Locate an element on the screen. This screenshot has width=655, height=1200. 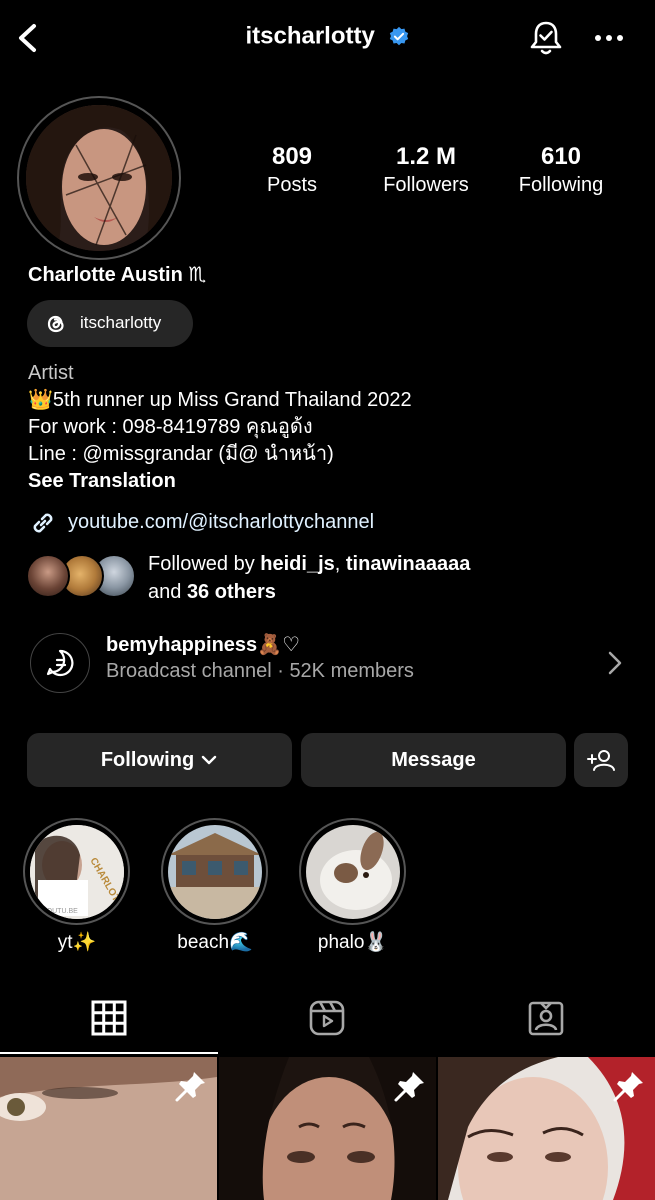
following-button: Following is located at coordinates (159, 760).